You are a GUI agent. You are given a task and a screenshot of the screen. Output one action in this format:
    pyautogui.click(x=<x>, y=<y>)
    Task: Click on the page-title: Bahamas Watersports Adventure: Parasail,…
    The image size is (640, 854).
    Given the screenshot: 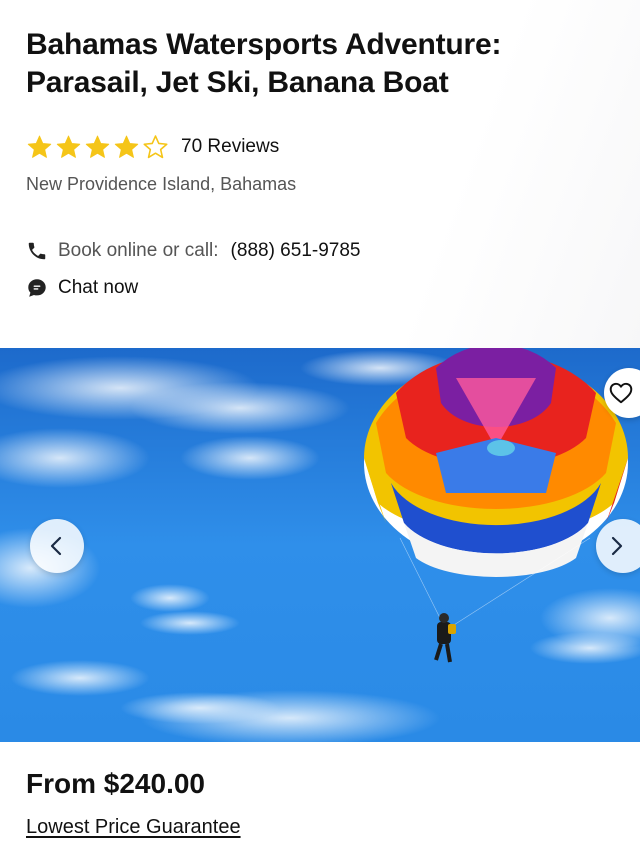 What is the action you would take?
    pyautogui.click(x=316, y=64)
    